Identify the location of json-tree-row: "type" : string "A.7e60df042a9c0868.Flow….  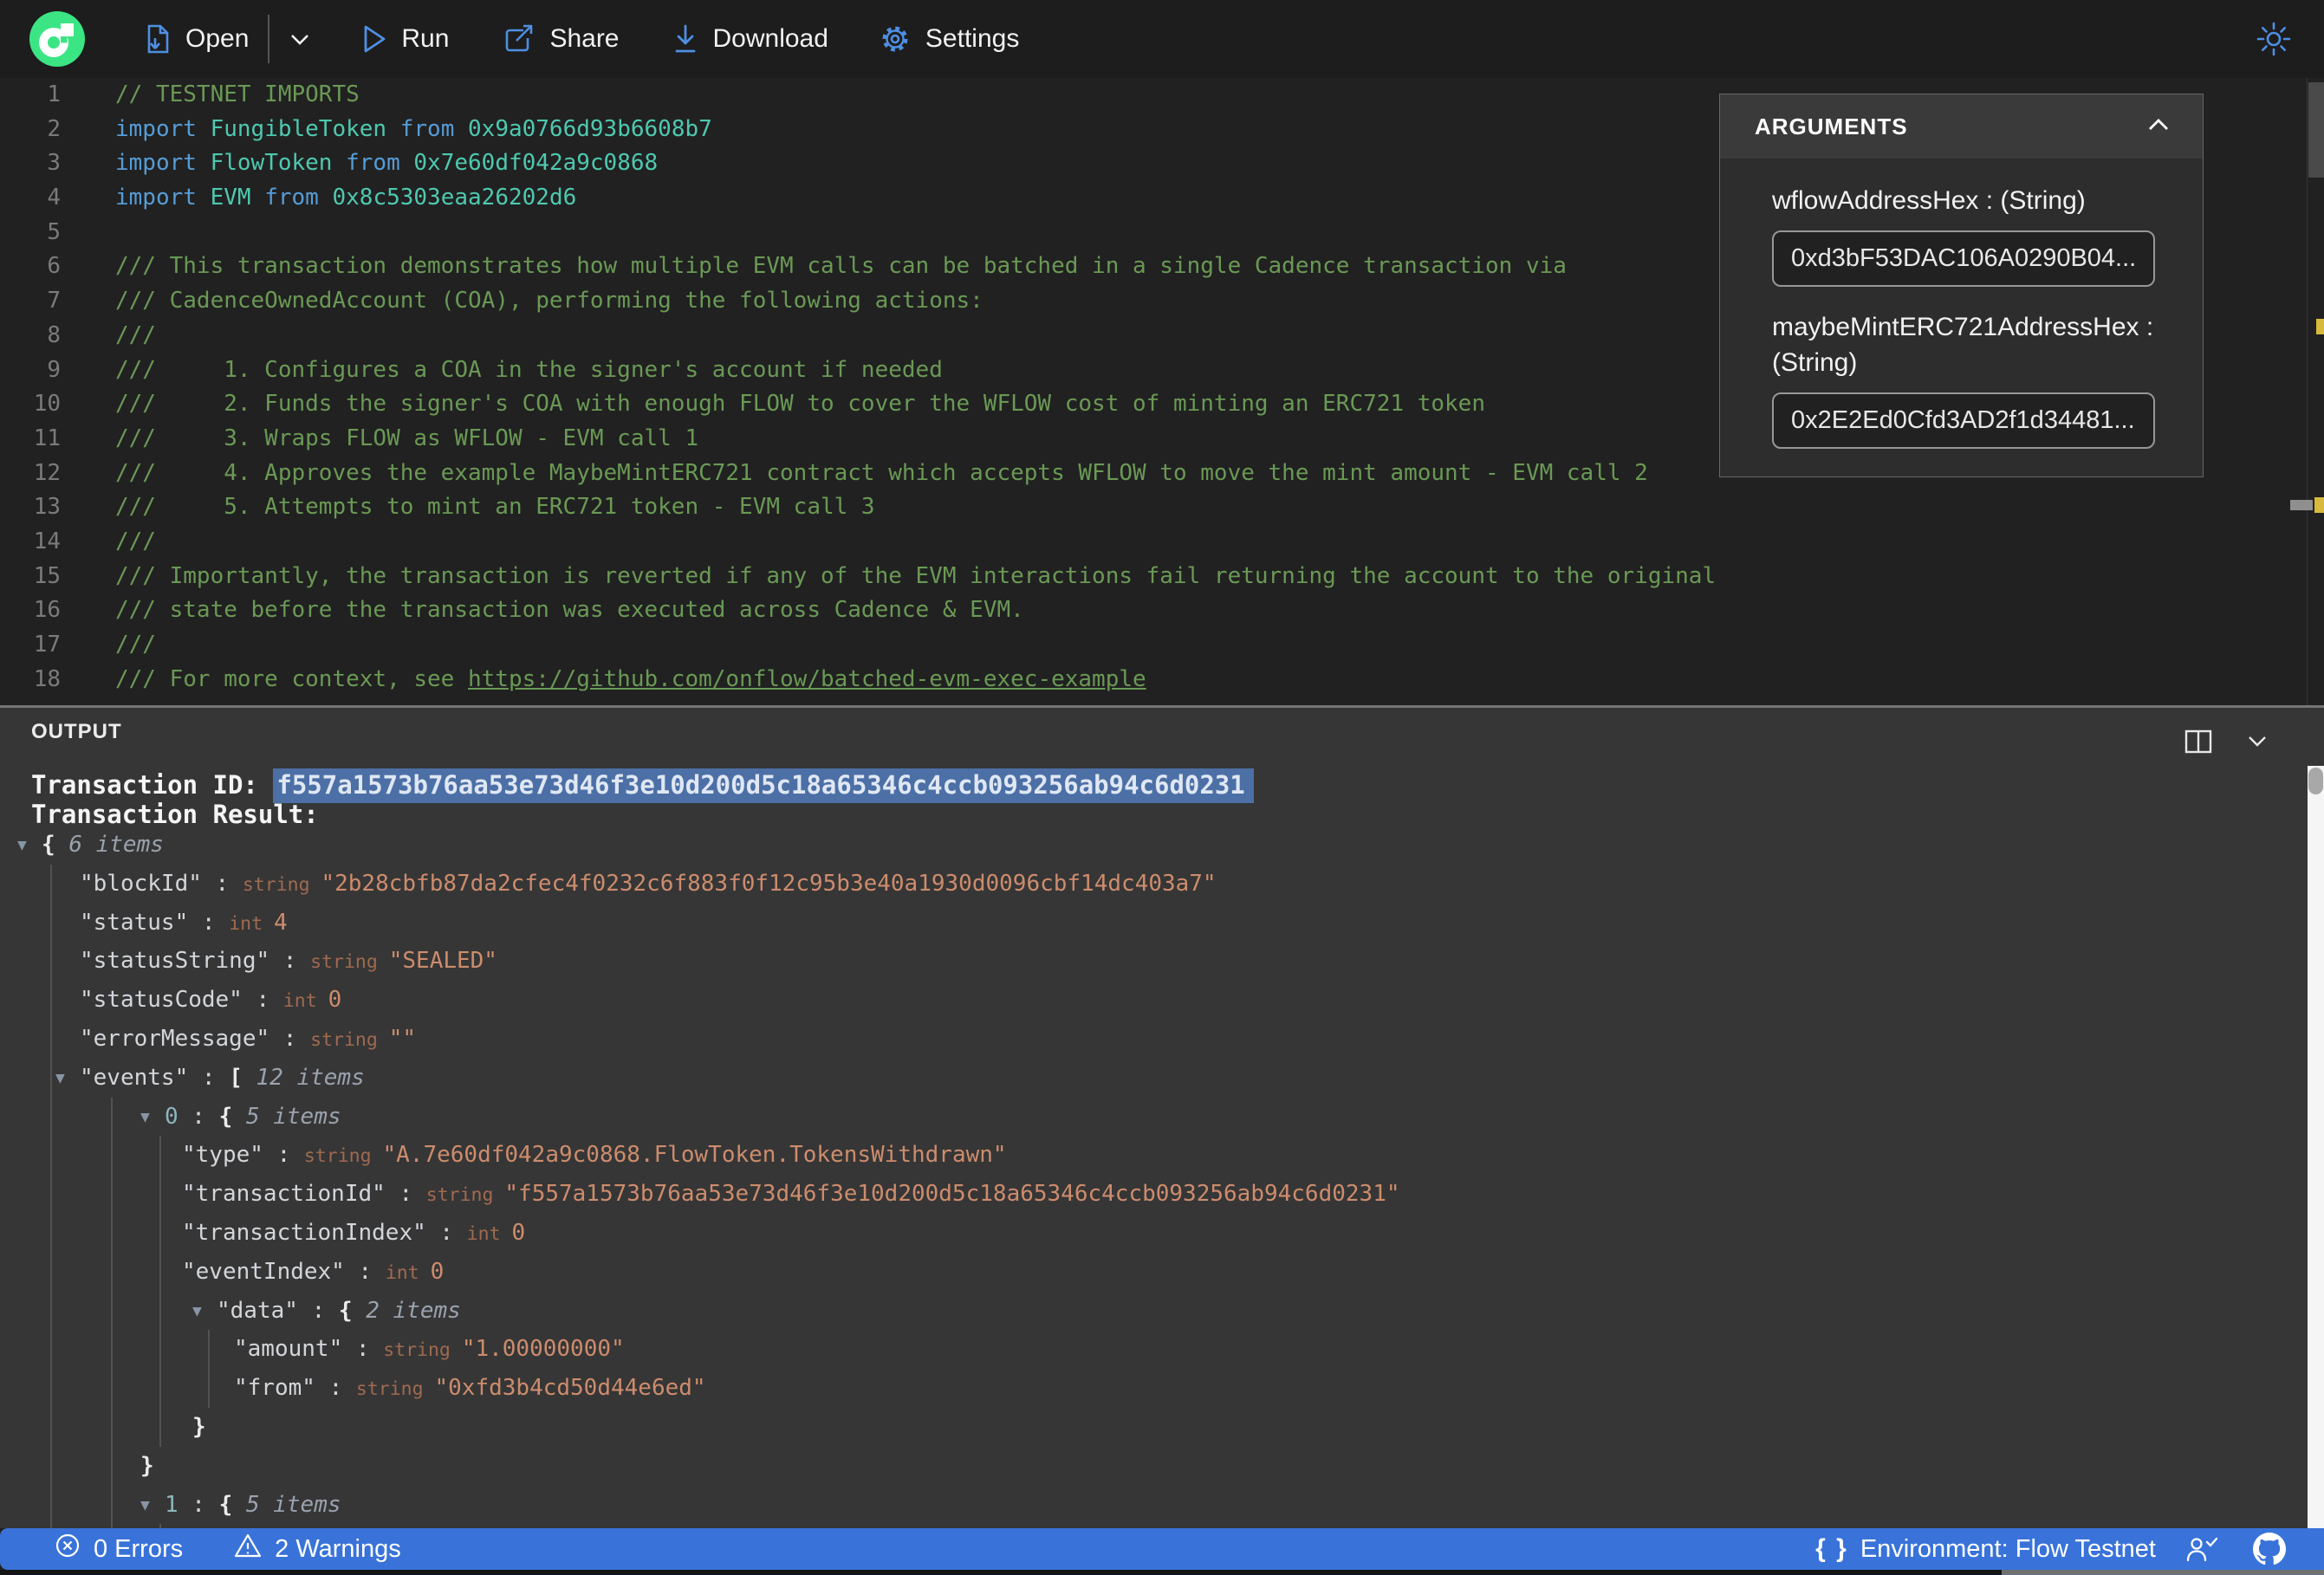
(1152, 1156).